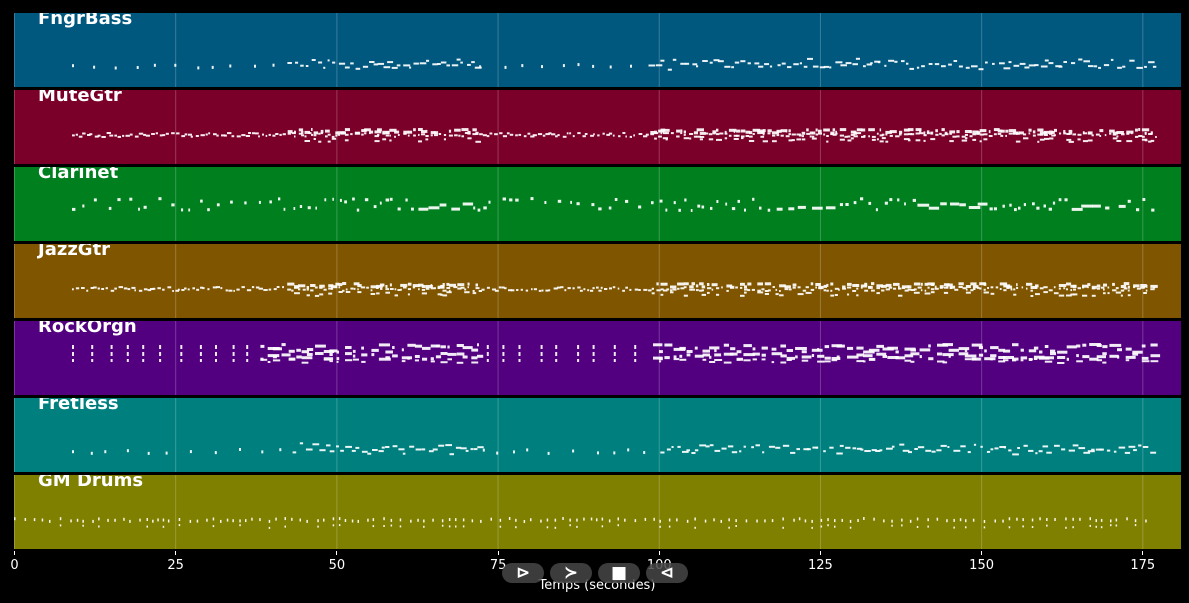 Image resolution: width=1189 pixels, height=603 pixels. Describe the element at coordinates (619, 573) in the screenshot. I see `stop-button: ■` at that location.